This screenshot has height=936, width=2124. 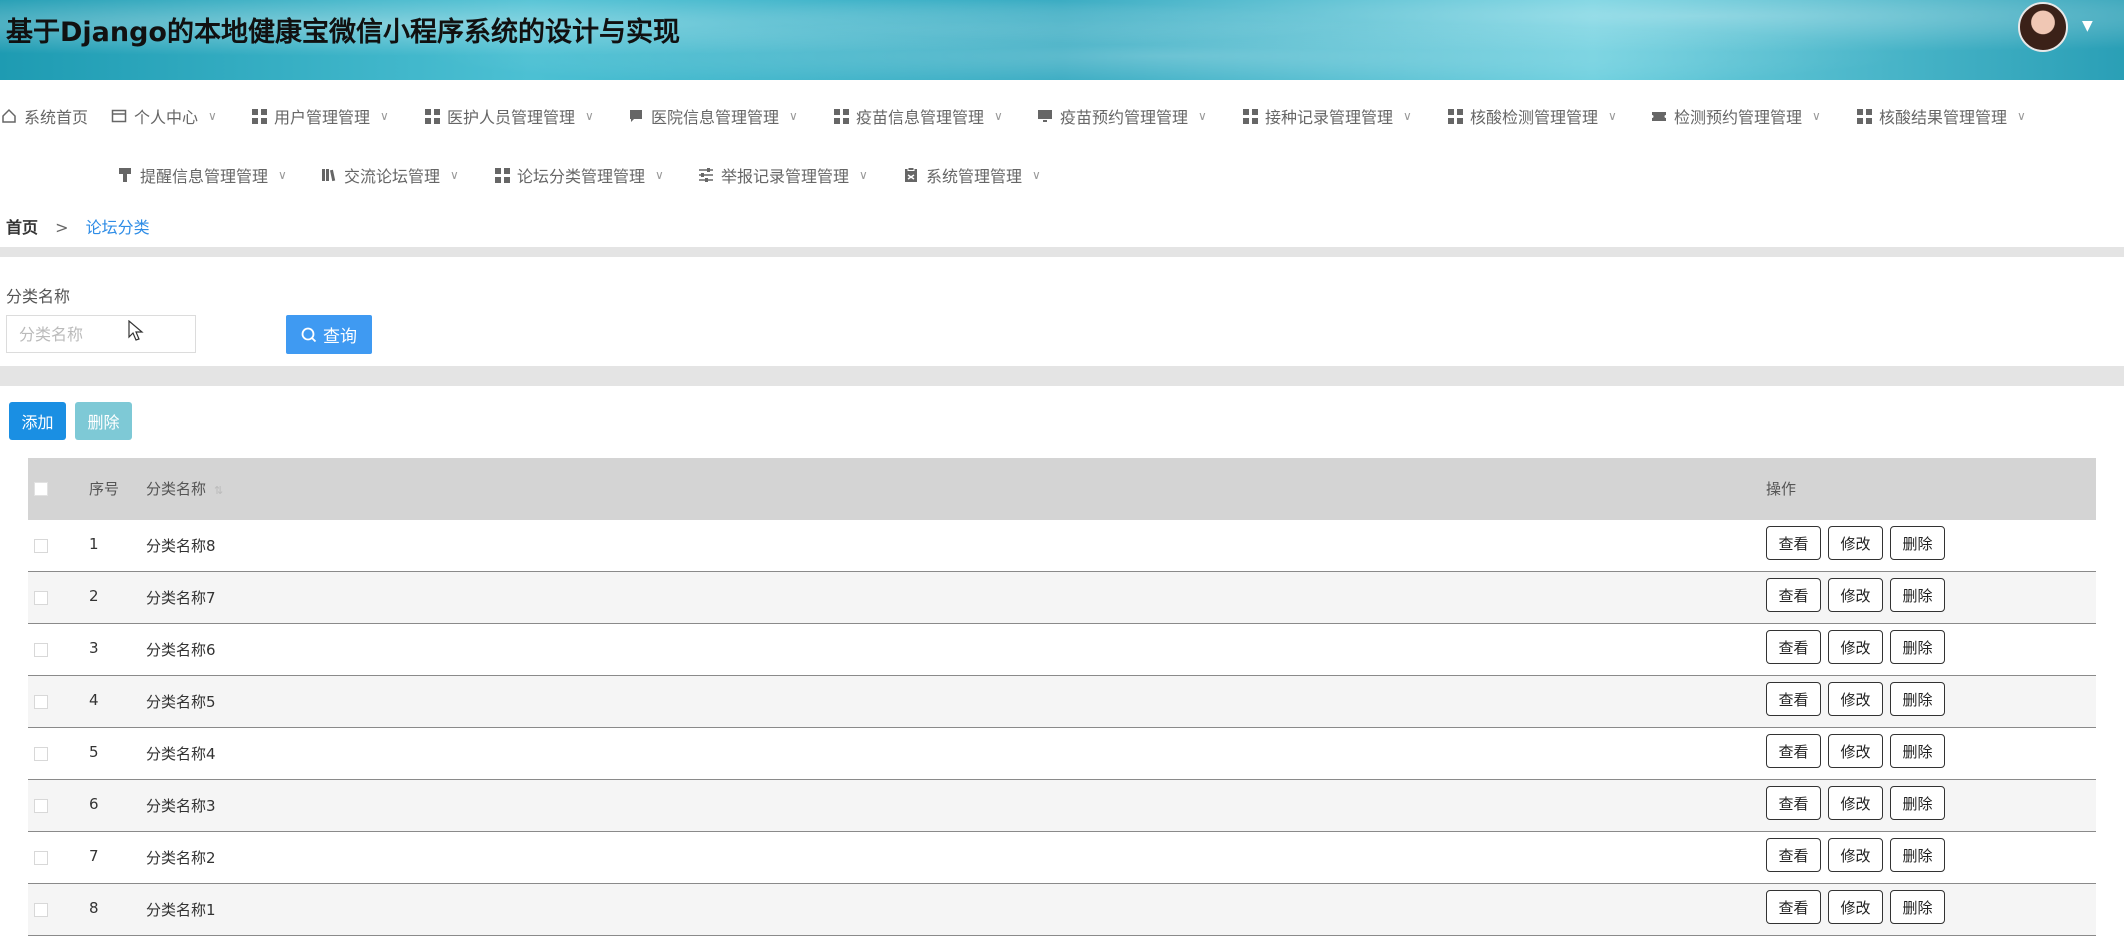 What do you see at coordinates (1943, 117) in the screenshot?
I see `nav-item-label: 核酸结果管理管理` at bounding box center [1943, 117].